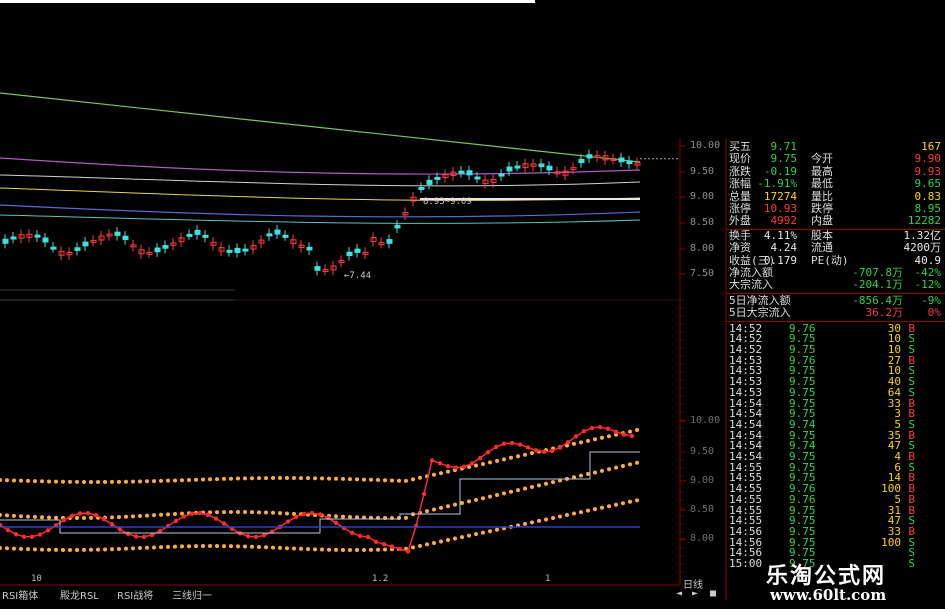  Describe the element at coordinates (713, 593) in the screenshot. I see `stop-square-icon: ■` at that location.